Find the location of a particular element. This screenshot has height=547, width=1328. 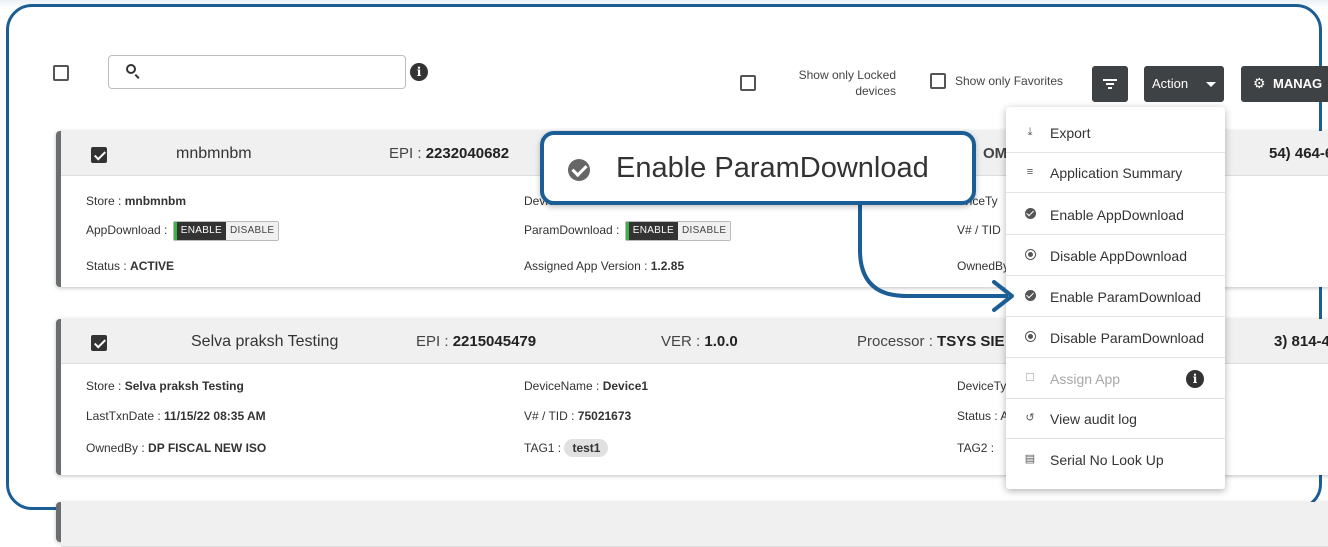

callout-enable-paramdownload: Enable ParamDownload is located at coordinates (758, 168).